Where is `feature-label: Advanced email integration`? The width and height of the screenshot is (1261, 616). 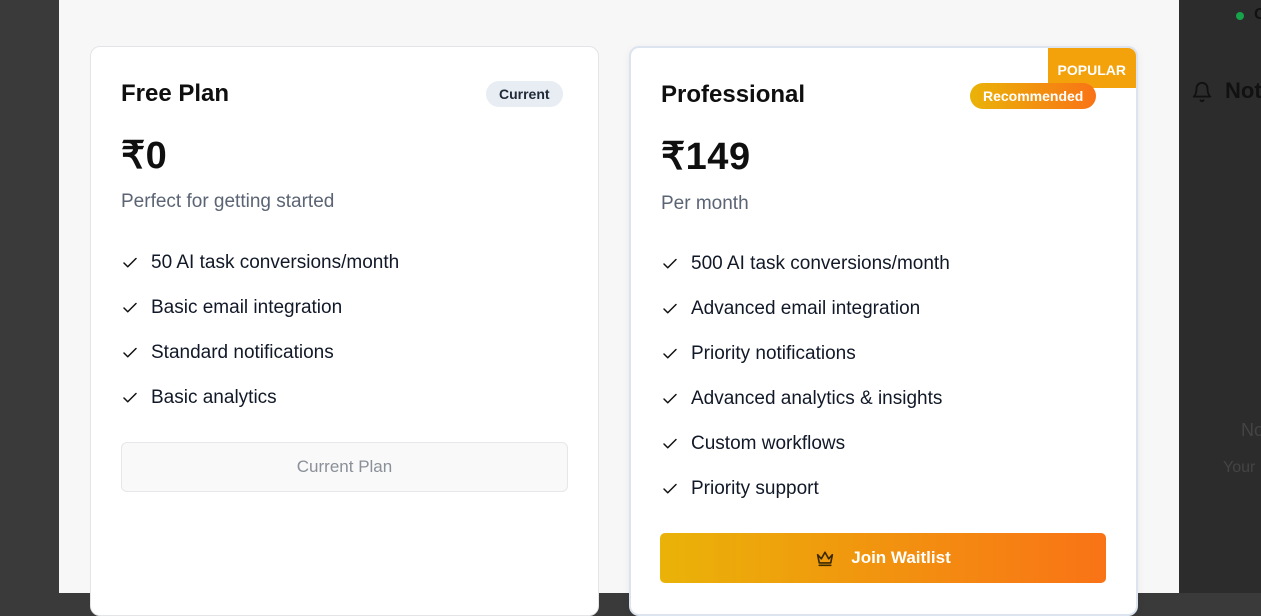
feature-label: Advanced email integration is located at coordinates (806, 308).